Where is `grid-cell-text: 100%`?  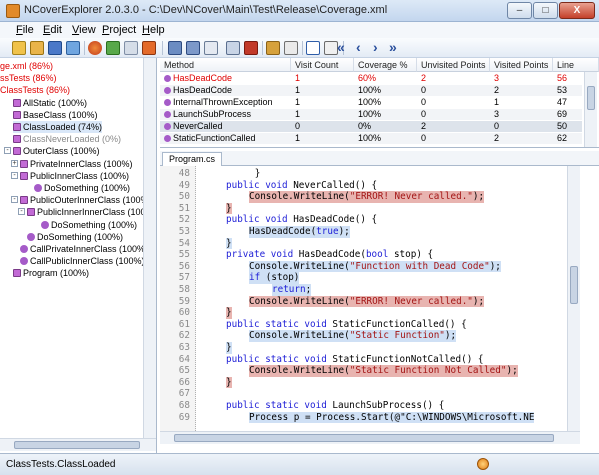
grid-cell-text: 100% is located at coordinates (370, 102).